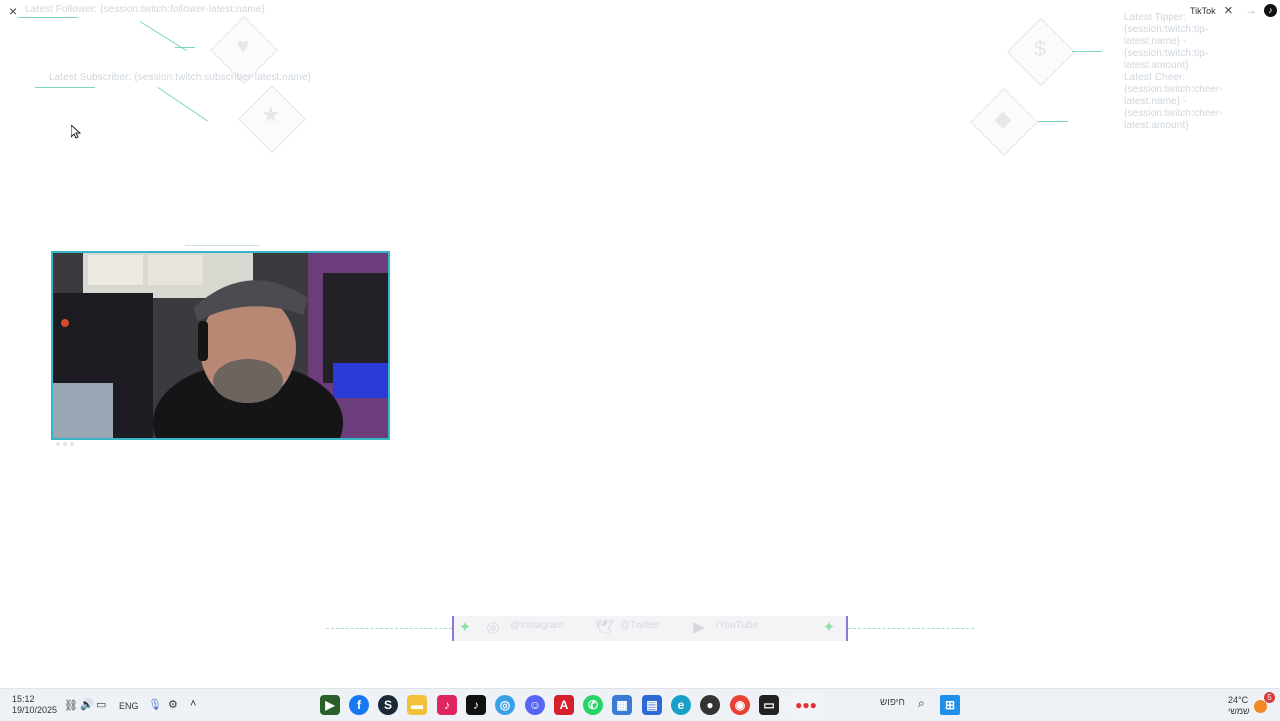 This screenshot has height=721, width=1280. What do you see at coordinates (271, 114) in the screenshot?
I see `star-icon: ★` at bounding box center [271, 114].